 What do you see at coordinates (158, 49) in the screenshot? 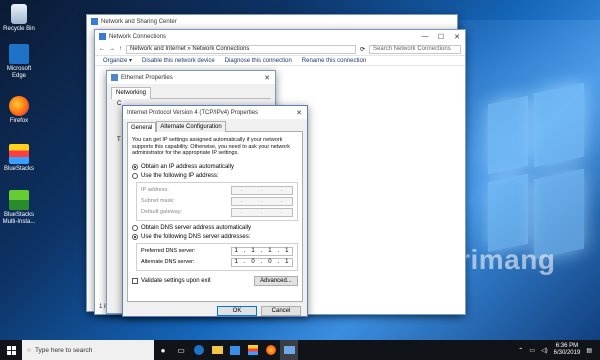
I see `breadcrumb-item: Network and Internet` at bounding box center [158, 49].